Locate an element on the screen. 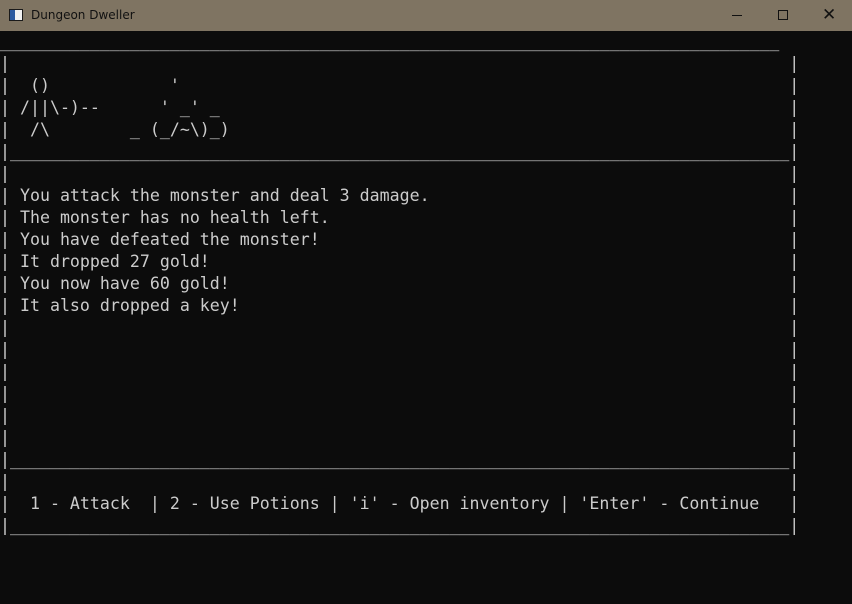 Image resolution: width=852 pixels, height=604 pixels. art-line: | /\ _ (_/~\)_) | is located at coordinates (400, 129).